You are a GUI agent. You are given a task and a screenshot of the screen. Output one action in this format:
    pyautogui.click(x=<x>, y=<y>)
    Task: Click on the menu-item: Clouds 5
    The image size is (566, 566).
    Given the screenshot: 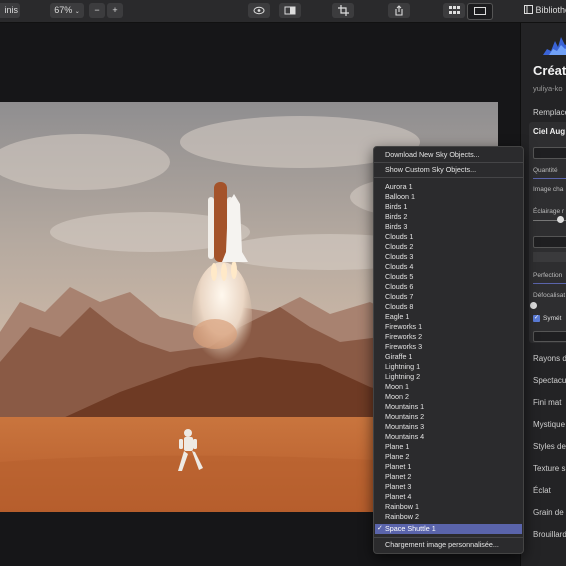 What is the action you would take?
    pyautogui.click(x=399, y=277)
    